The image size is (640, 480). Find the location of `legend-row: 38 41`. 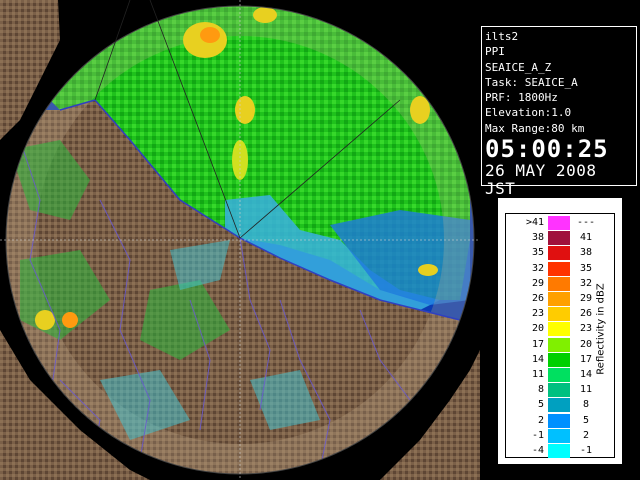

legend-row: 38 41 is located at coordinates (560, 238).